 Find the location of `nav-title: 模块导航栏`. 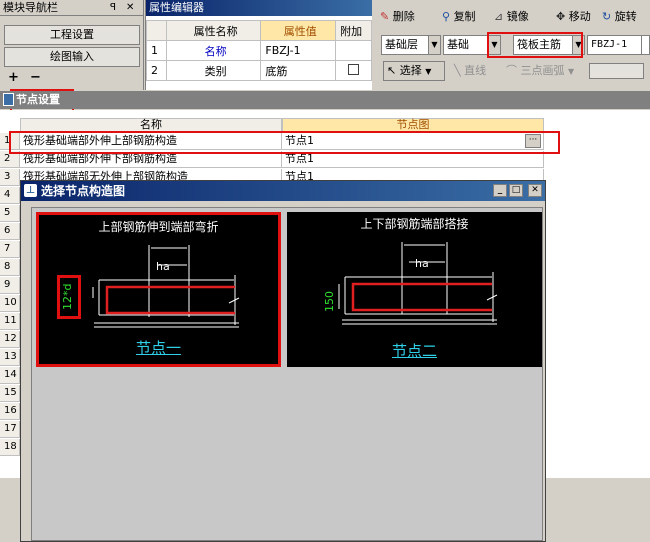

nav-title: 模块导航栏 is located at coordinates (30, 7).